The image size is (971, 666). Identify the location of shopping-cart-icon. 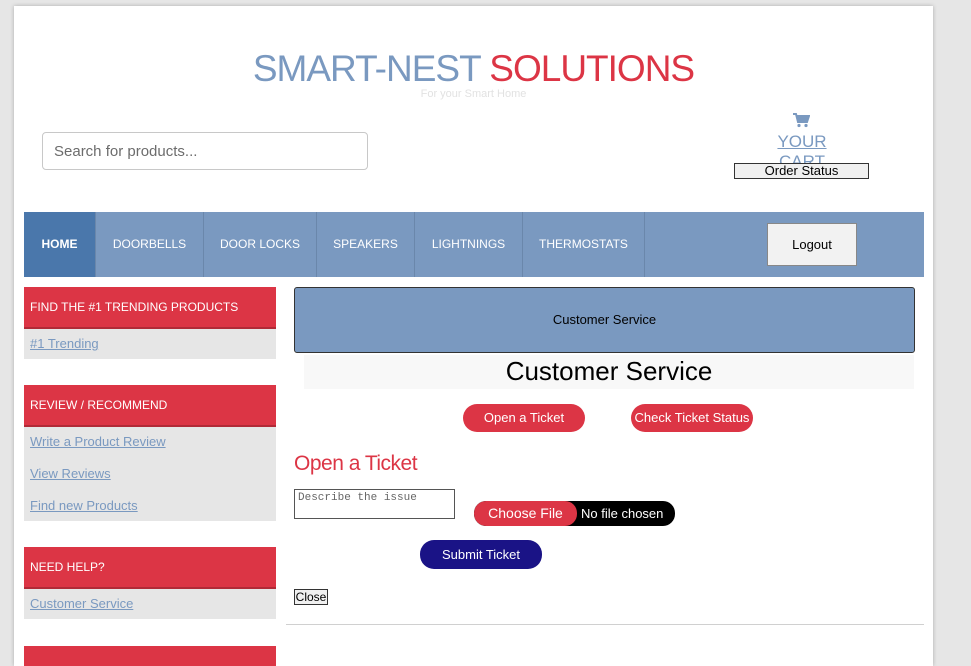
(801, 120).